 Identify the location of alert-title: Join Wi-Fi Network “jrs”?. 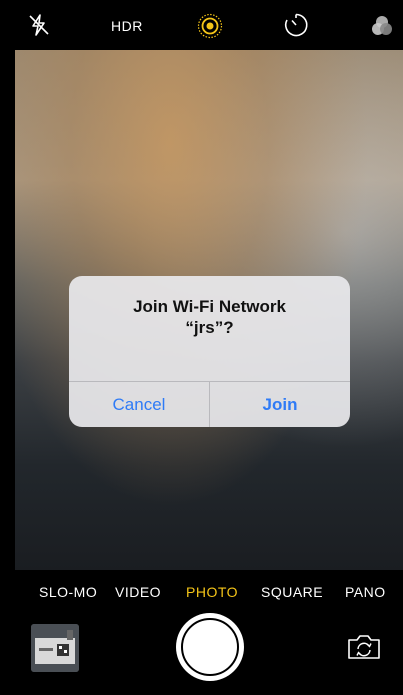
(209, 317).